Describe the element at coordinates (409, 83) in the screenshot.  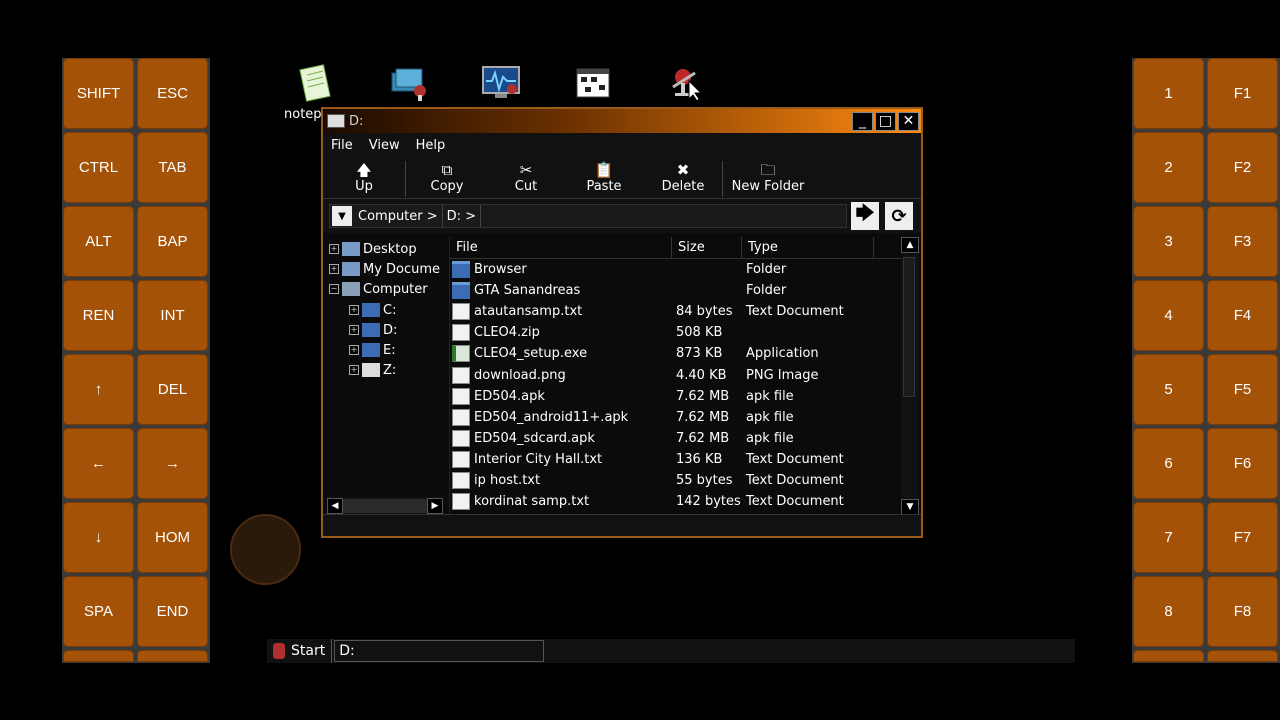
I see `network-icon` at that location.